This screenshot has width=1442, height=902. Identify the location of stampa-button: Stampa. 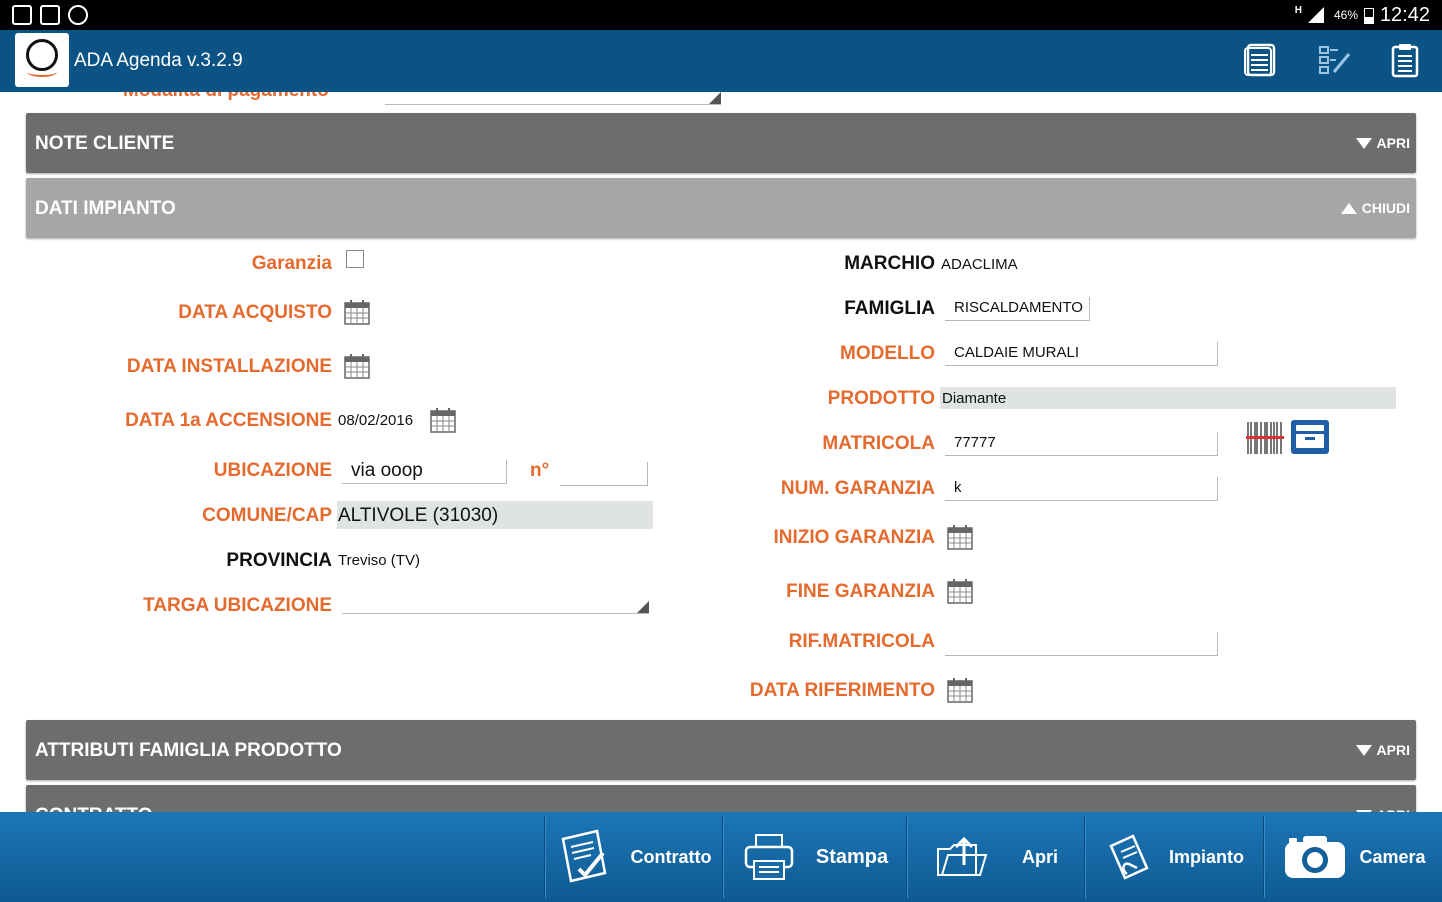
(816, 857).